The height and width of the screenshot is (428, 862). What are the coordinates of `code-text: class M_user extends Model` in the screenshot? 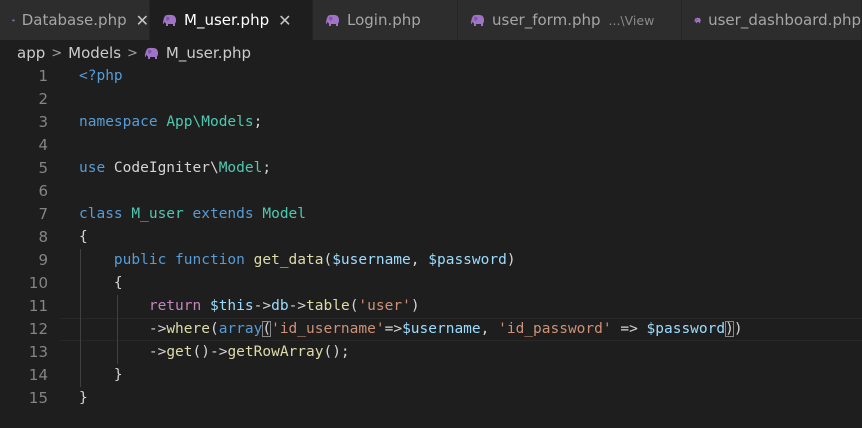 It's located at (192, 214).